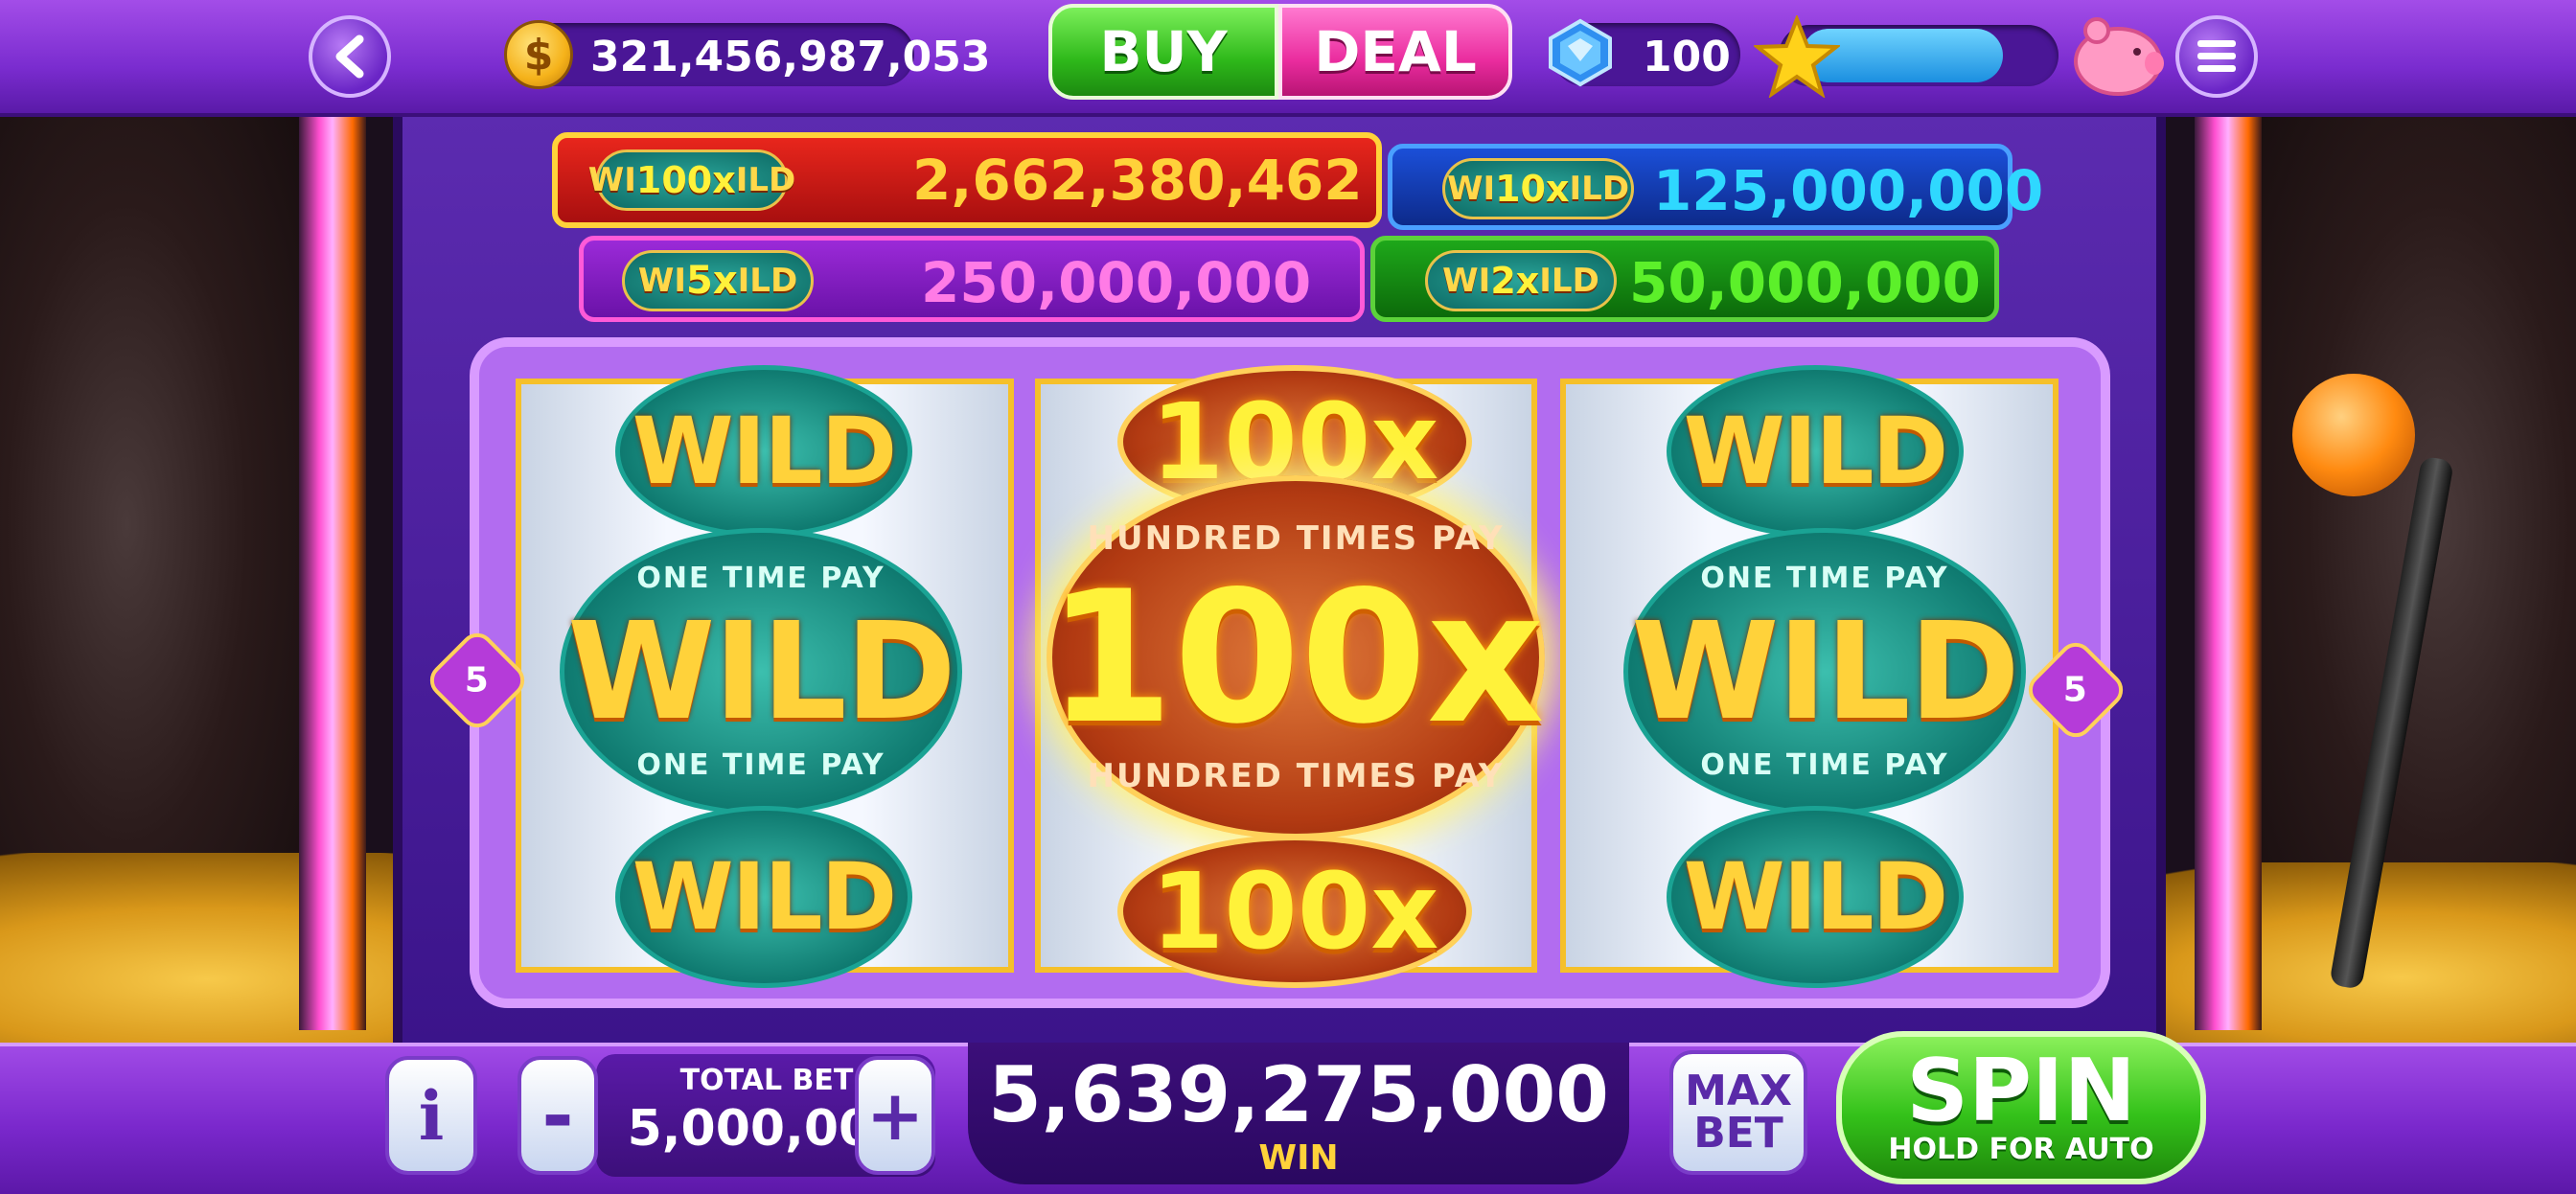 The image size is (2576, 1194). I want to click on hamburger-menu-icon, so click(2216, 56).